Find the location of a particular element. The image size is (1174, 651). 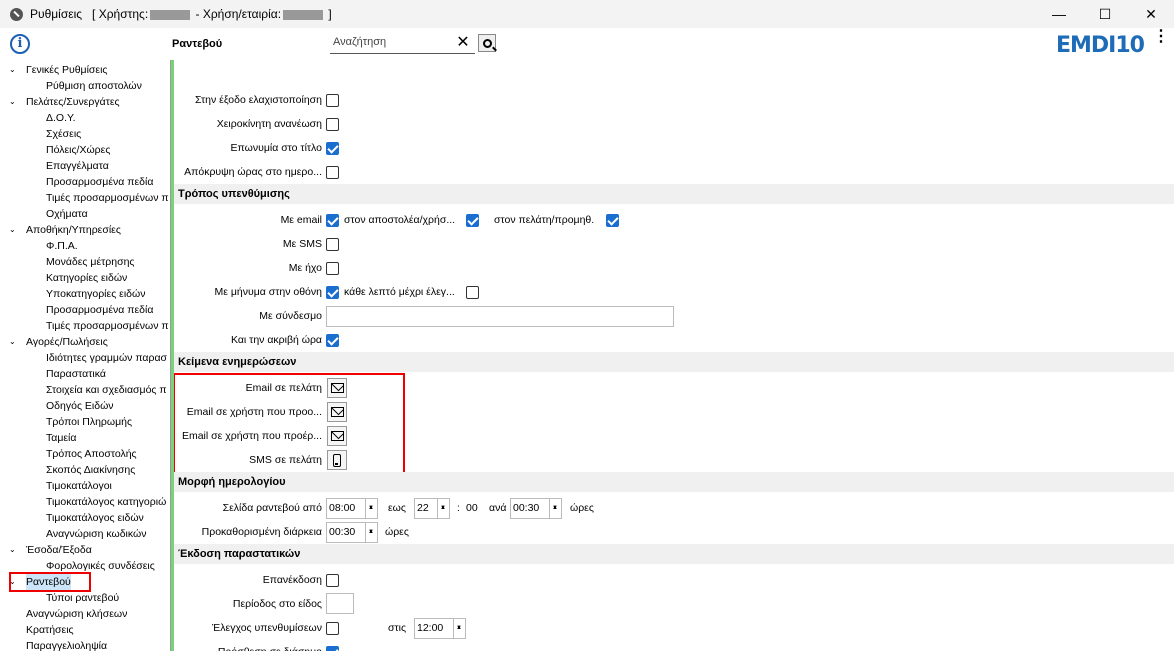

manual-refresh-checkbox is located at coordinates (332, 124).